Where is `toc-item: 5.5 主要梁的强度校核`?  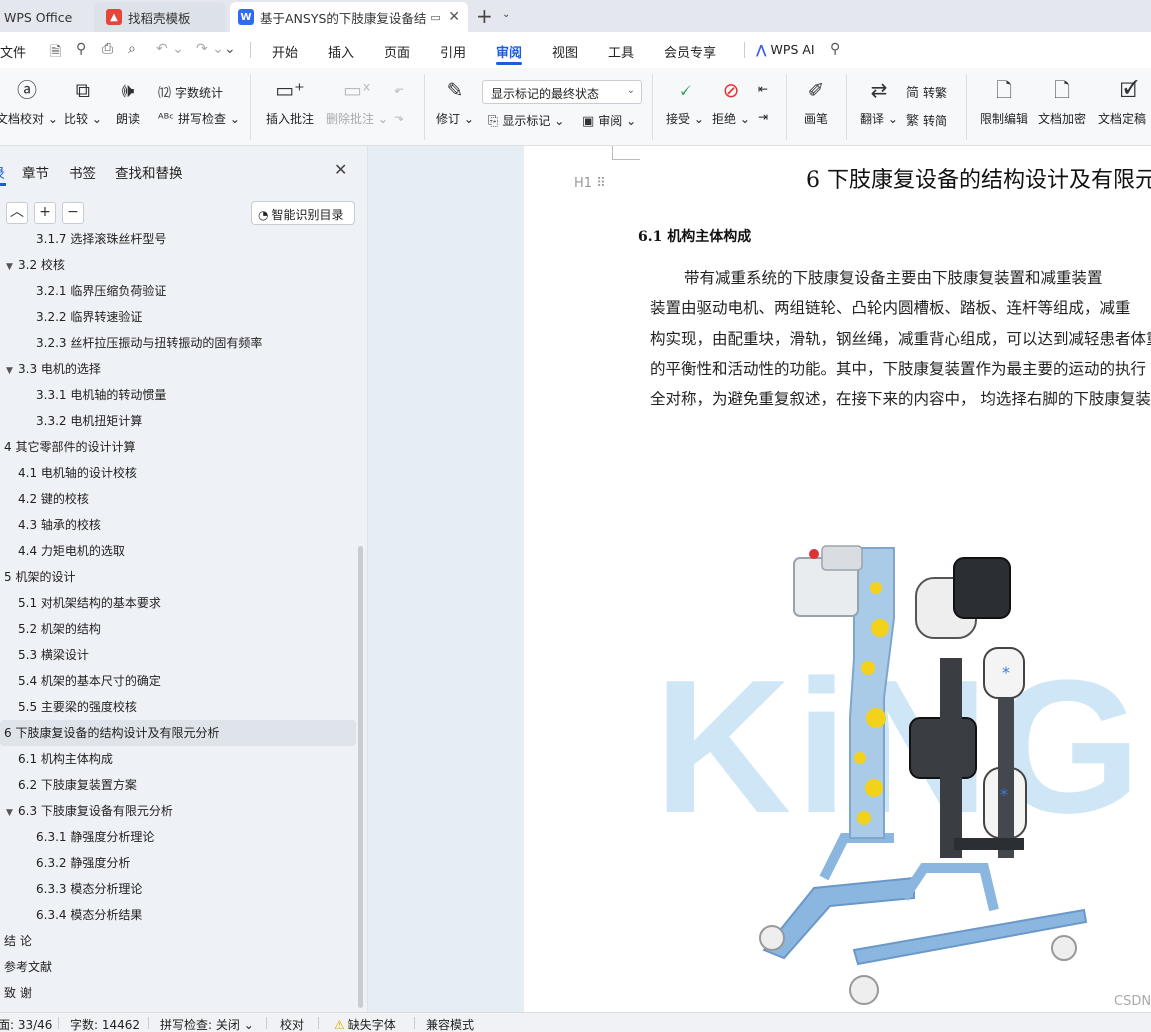
toc-item: 5.5 主要梁的强度校核 is located at coordinates (178, 707).